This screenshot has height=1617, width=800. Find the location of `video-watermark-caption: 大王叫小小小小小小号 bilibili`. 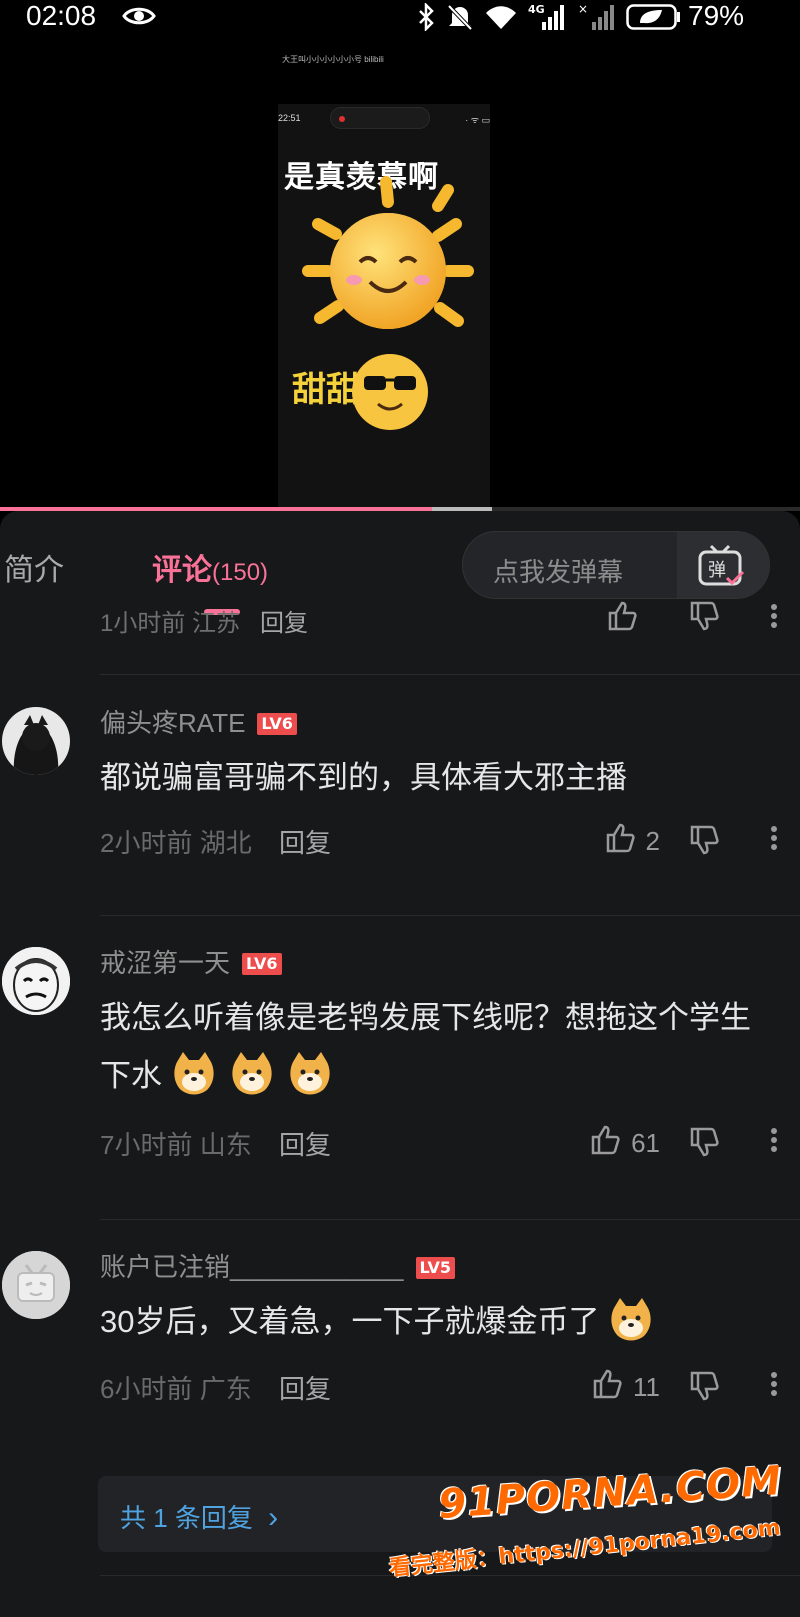

video-watermark-caption: 大王叫小小小小小小号 bilibili is located at coordinates (333, 59).